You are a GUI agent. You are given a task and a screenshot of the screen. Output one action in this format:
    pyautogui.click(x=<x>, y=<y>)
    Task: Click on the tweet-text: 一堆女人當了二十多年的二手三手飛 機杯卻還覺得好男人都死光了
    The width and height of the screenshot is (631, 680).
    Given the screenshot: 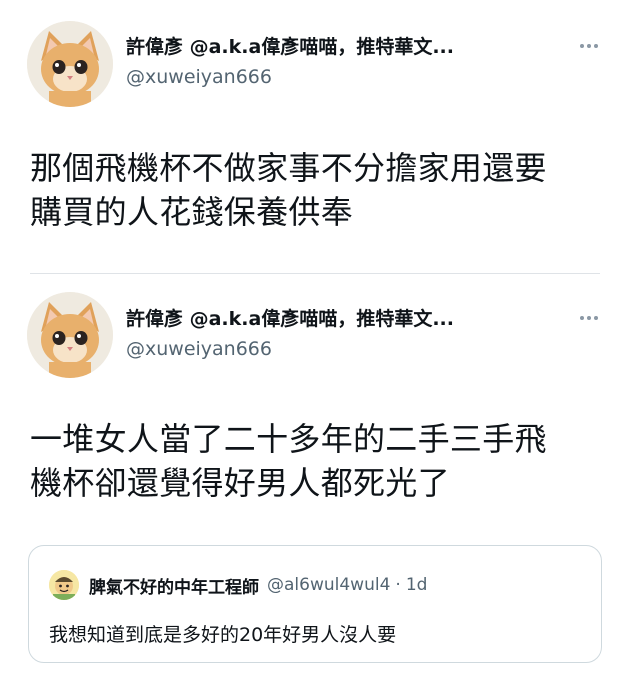 What is the action you would take?
    pyautogui.click(x=320, y=461)
    